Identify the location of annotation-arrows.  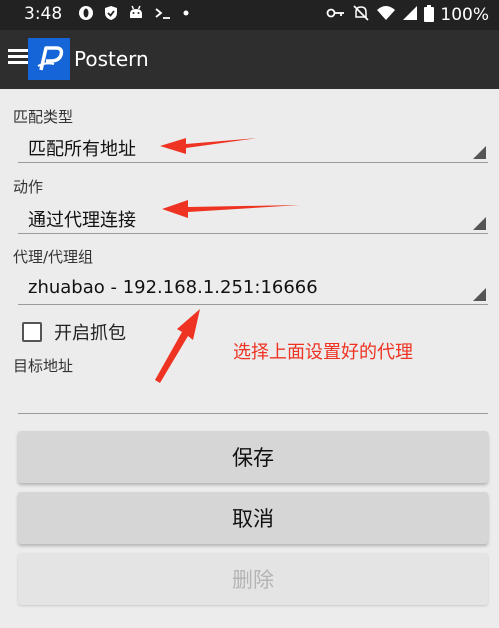
(227, 260).